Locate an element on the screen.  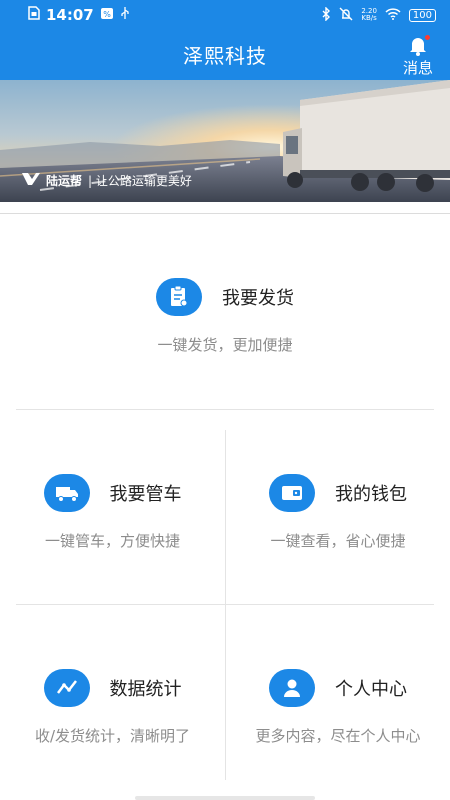
vpn-icon: % is located at coordinates (107, 15).